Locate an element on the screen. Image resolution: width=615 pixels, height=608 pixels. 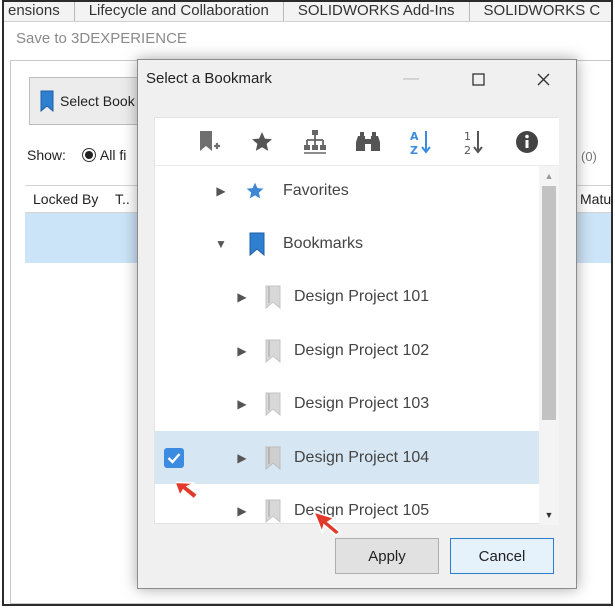
dialog-title: Select a Bookmark is located at coordinates (209, 78).